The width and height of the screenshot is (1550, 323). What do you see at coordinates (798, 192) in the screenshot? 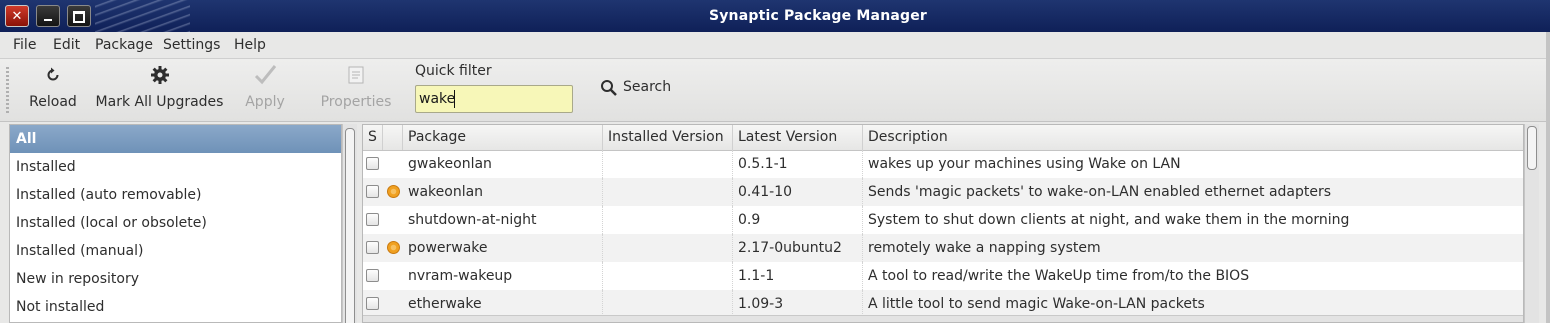
I see `latest-version: 0.41-10` at bounding box center [798, 192].